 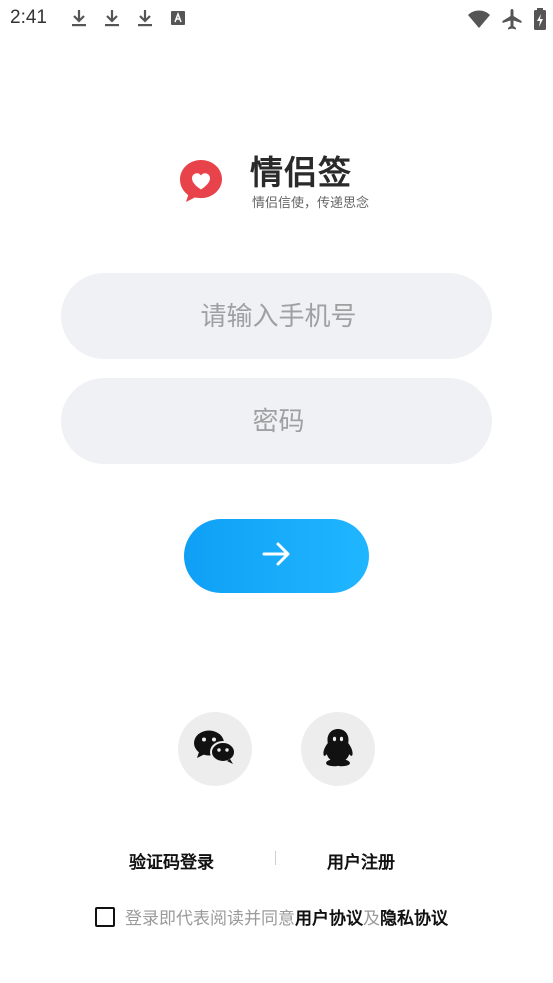 I want to click on password-input, so click(x=278, y=422).